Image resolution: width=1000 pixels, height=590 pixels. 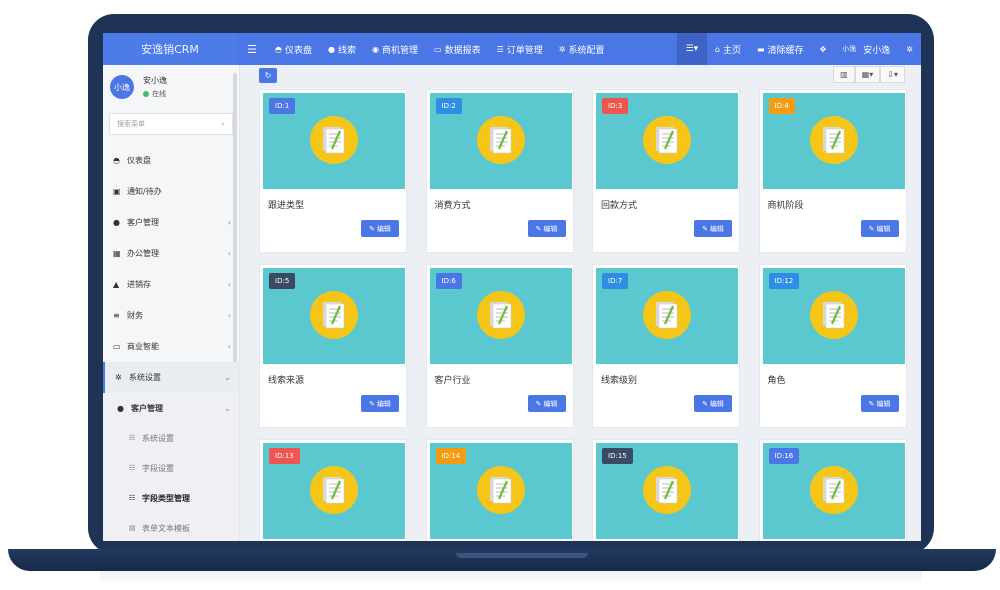 What do you see at coordinates (117, 253) in the screenshot?
I see `menu-icon: ▦` at bounding box center [117, 253].